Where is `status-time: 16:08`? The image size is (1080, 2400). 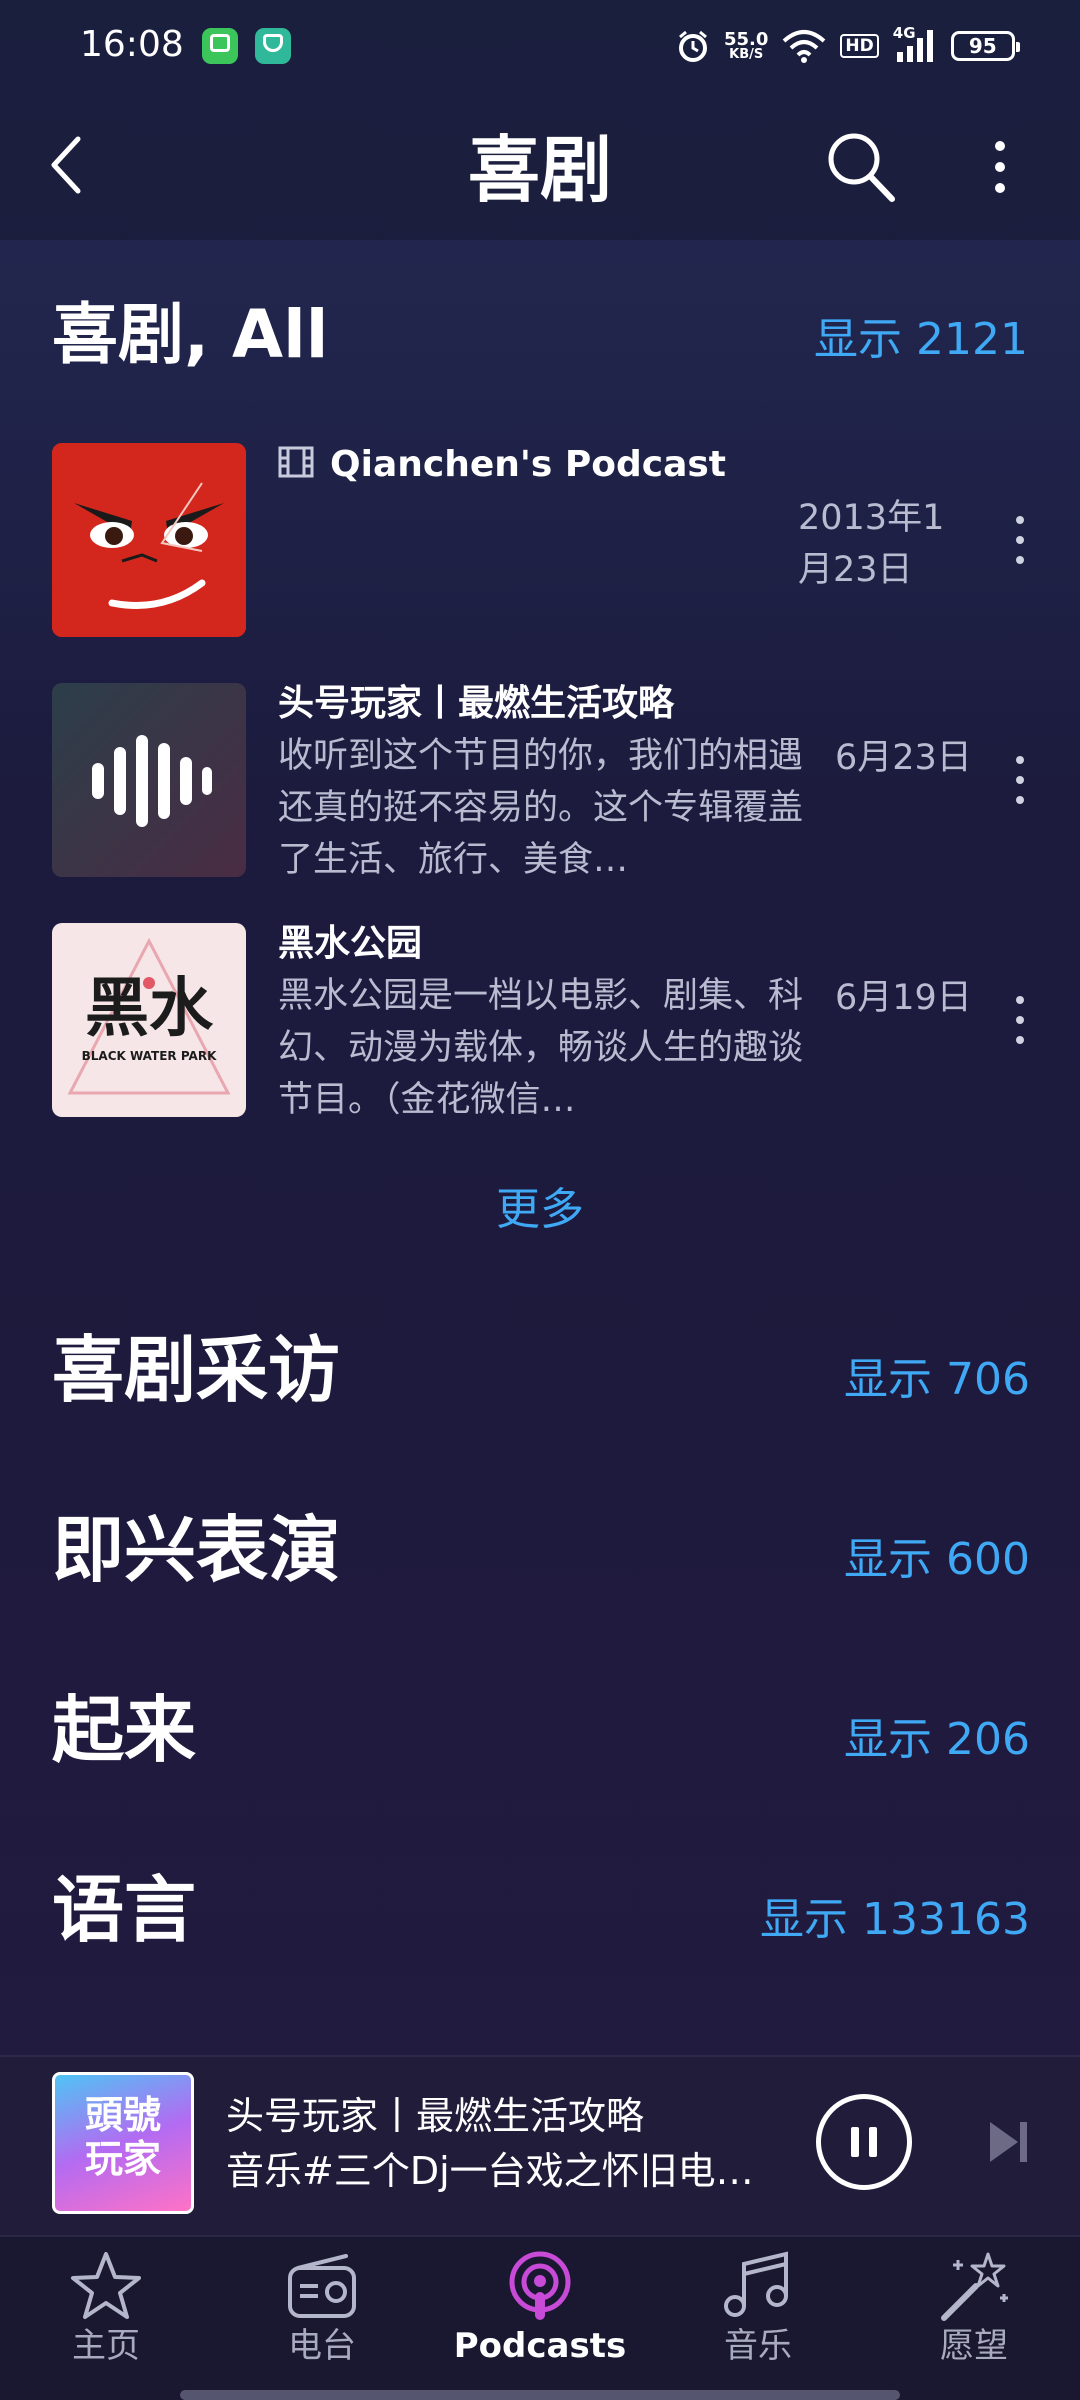 status-time: 16:08 is located at coordinates (132, 44).